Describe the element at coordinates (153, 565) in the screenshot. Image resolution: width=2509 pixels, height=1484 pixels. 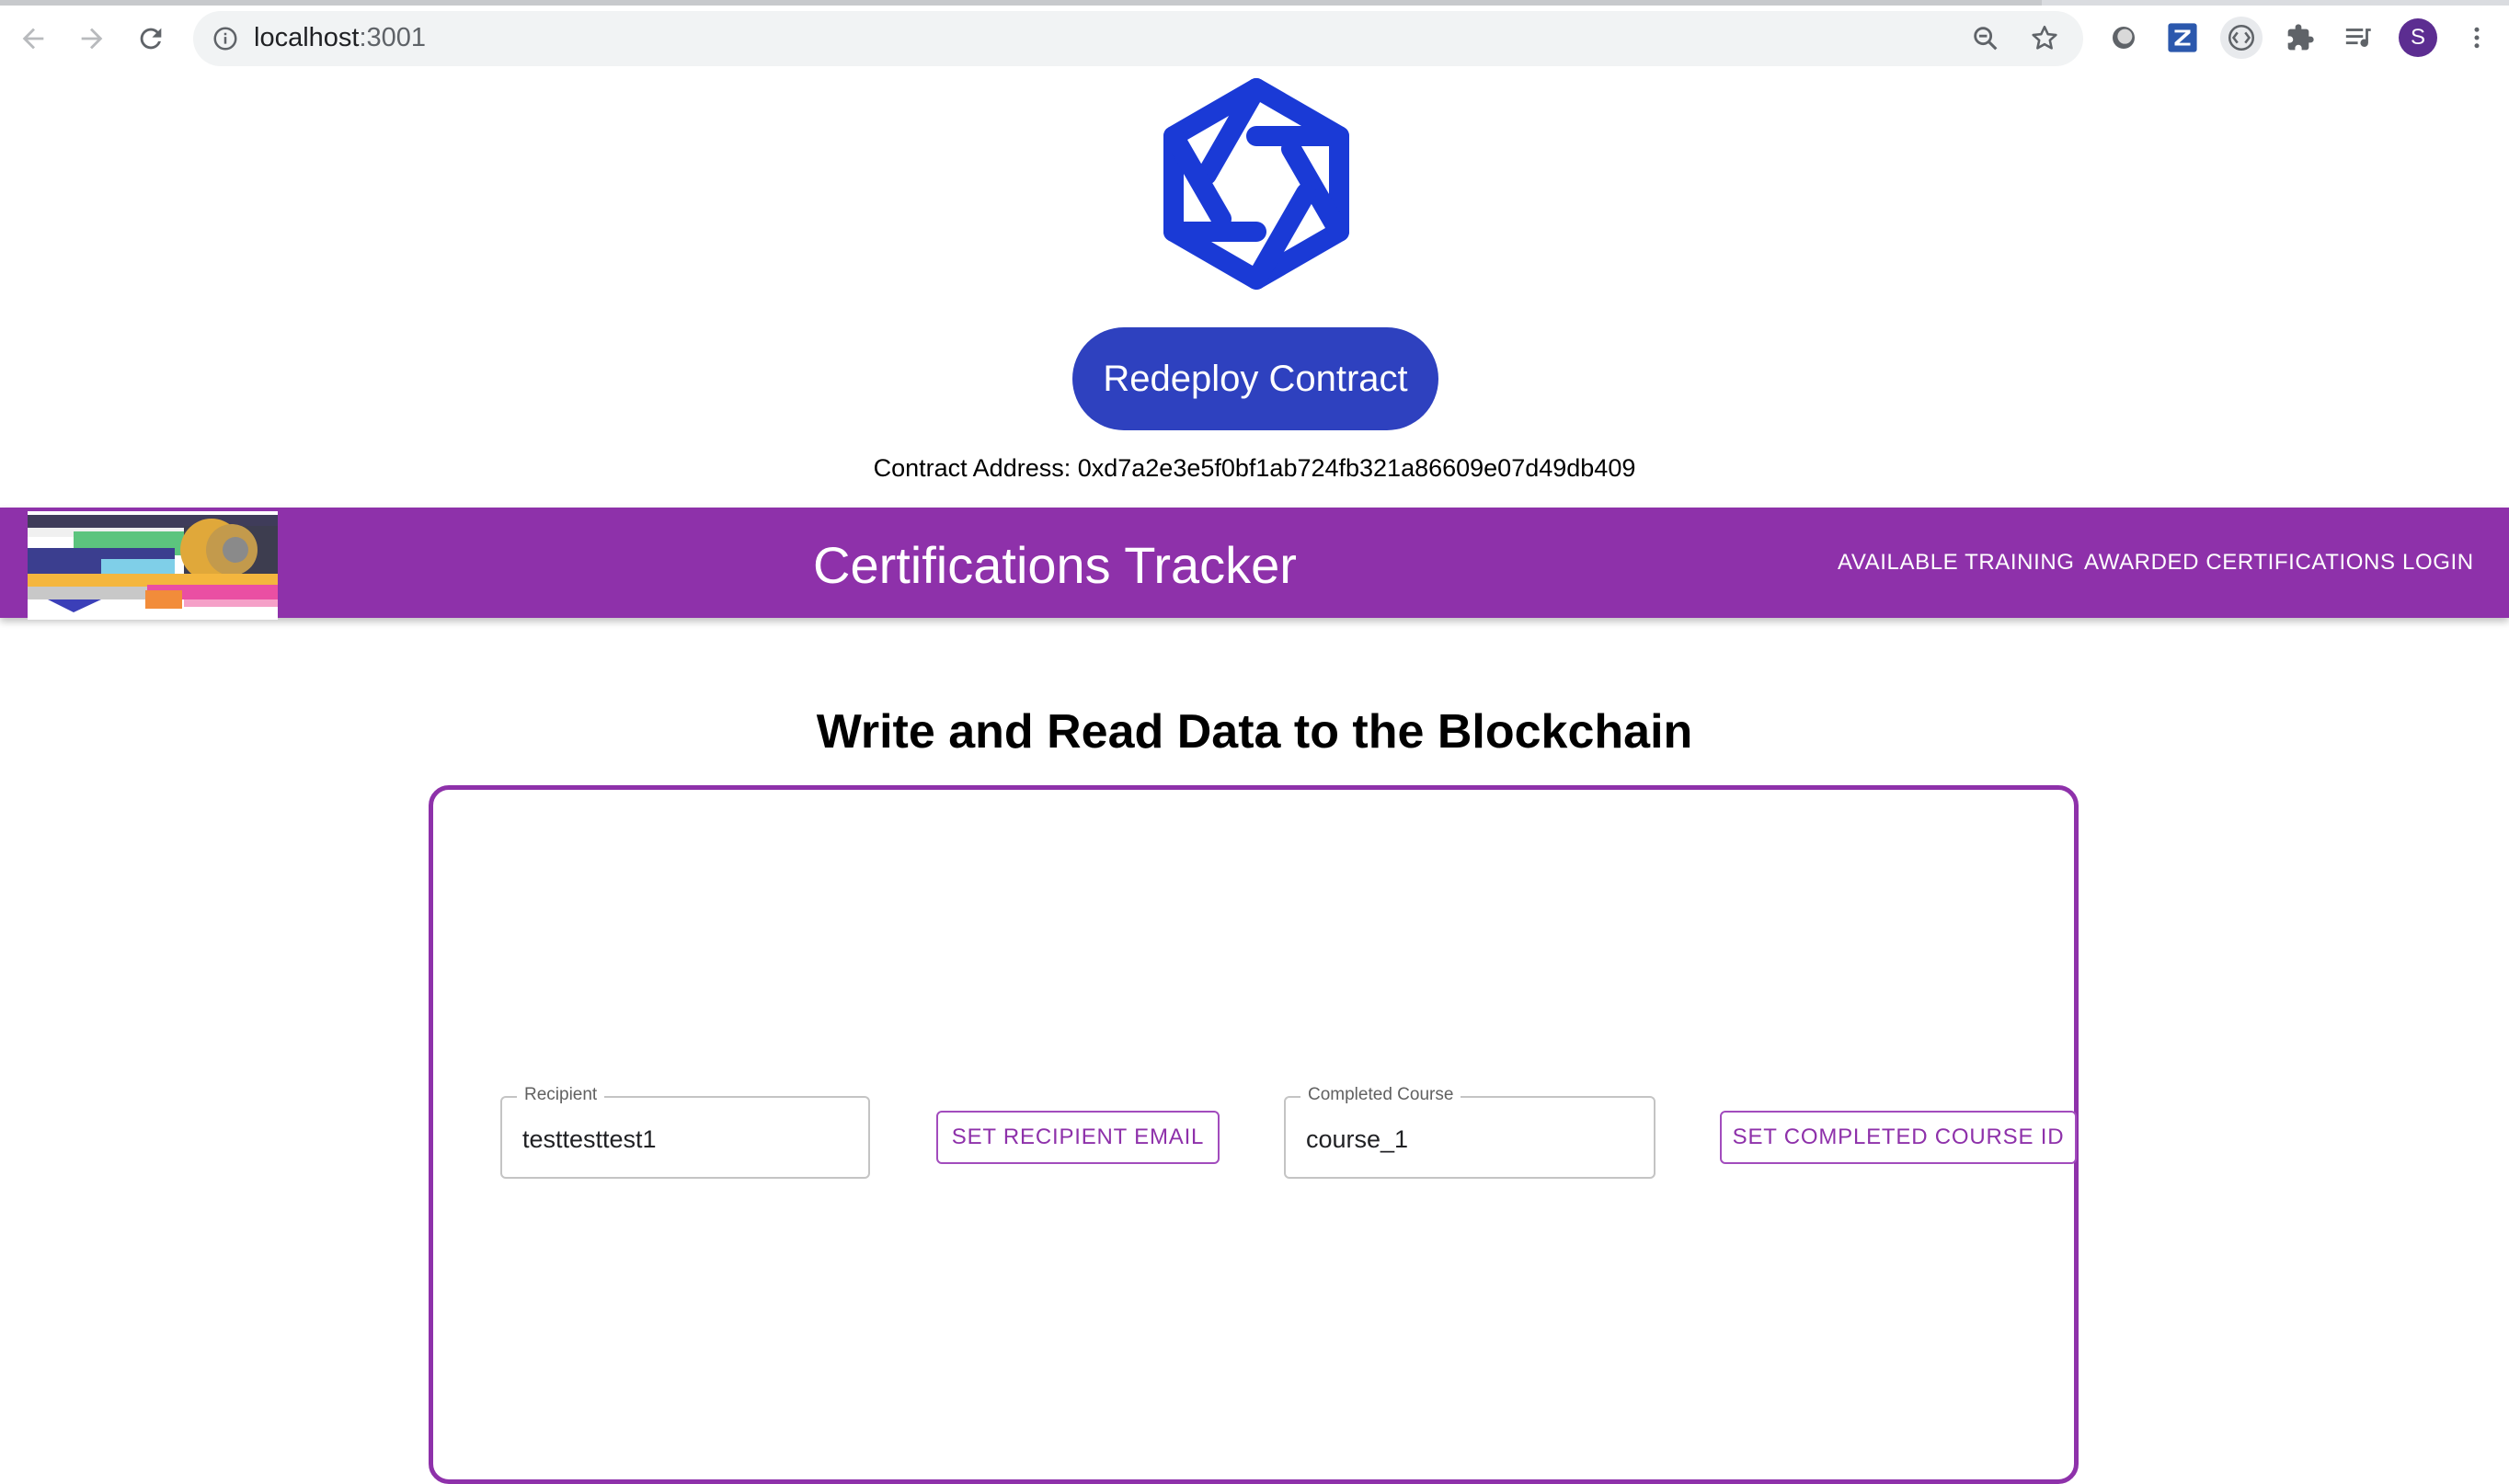
I see `header-image` at that location.